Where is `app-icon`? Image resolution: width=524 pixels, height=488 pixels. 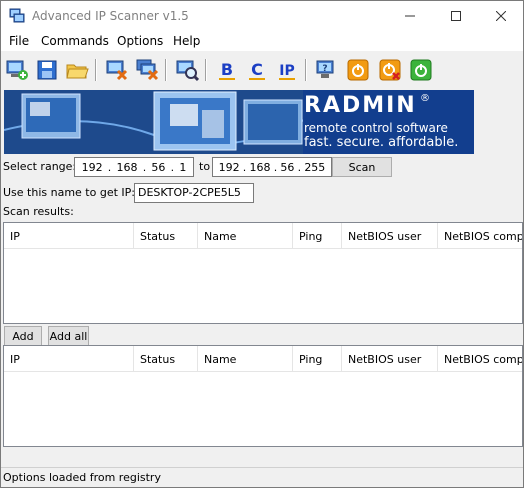
app-icon is located at coordinates (17, 16).